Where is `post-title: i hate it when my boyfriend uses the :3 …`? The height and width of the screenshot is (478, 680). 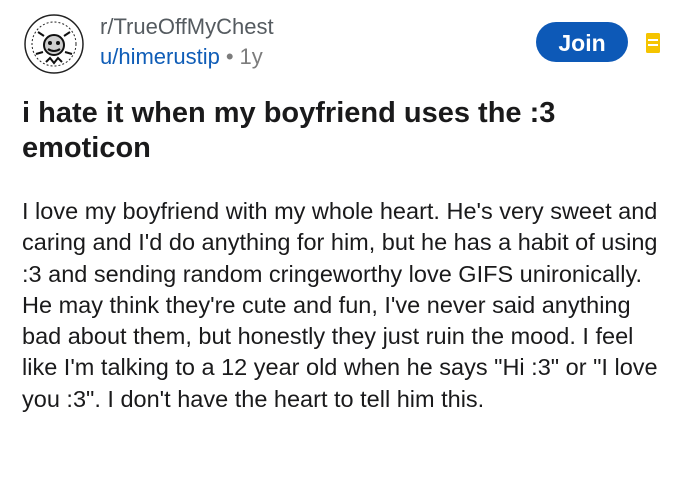 post-title: i hate it when my boyfriend uses the :3 … is located at coordinates (342, 131).